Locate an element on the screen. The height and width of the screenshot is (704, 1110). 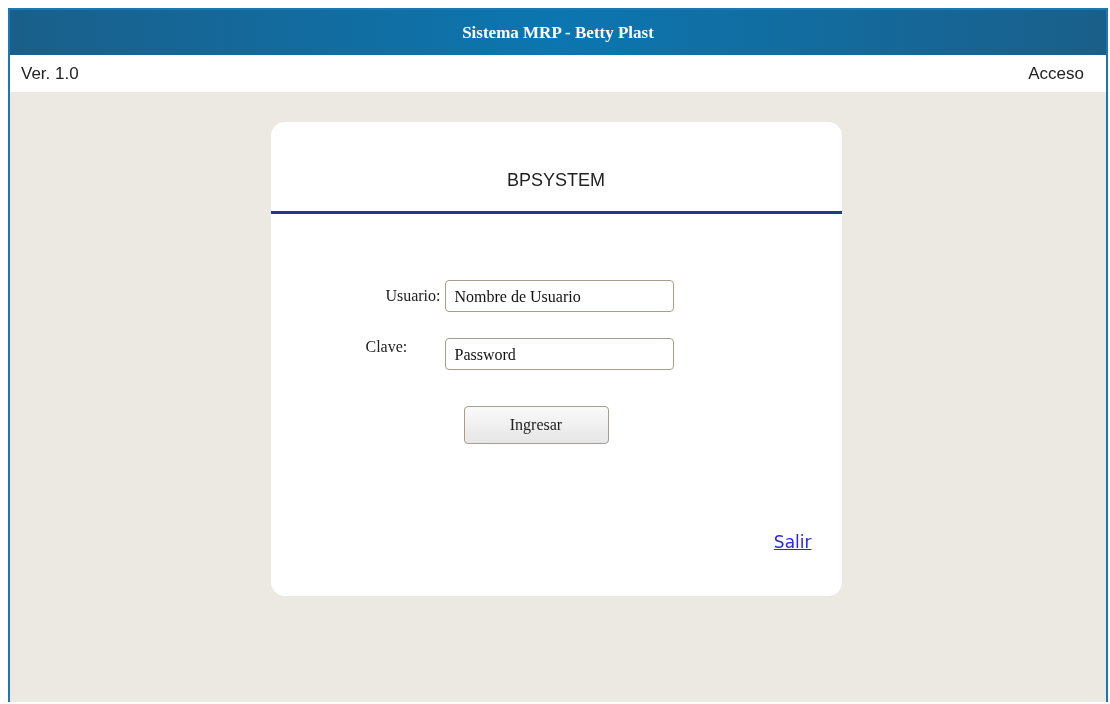
input-field: Nombre de Usuario is located at coordinates (559, 296).